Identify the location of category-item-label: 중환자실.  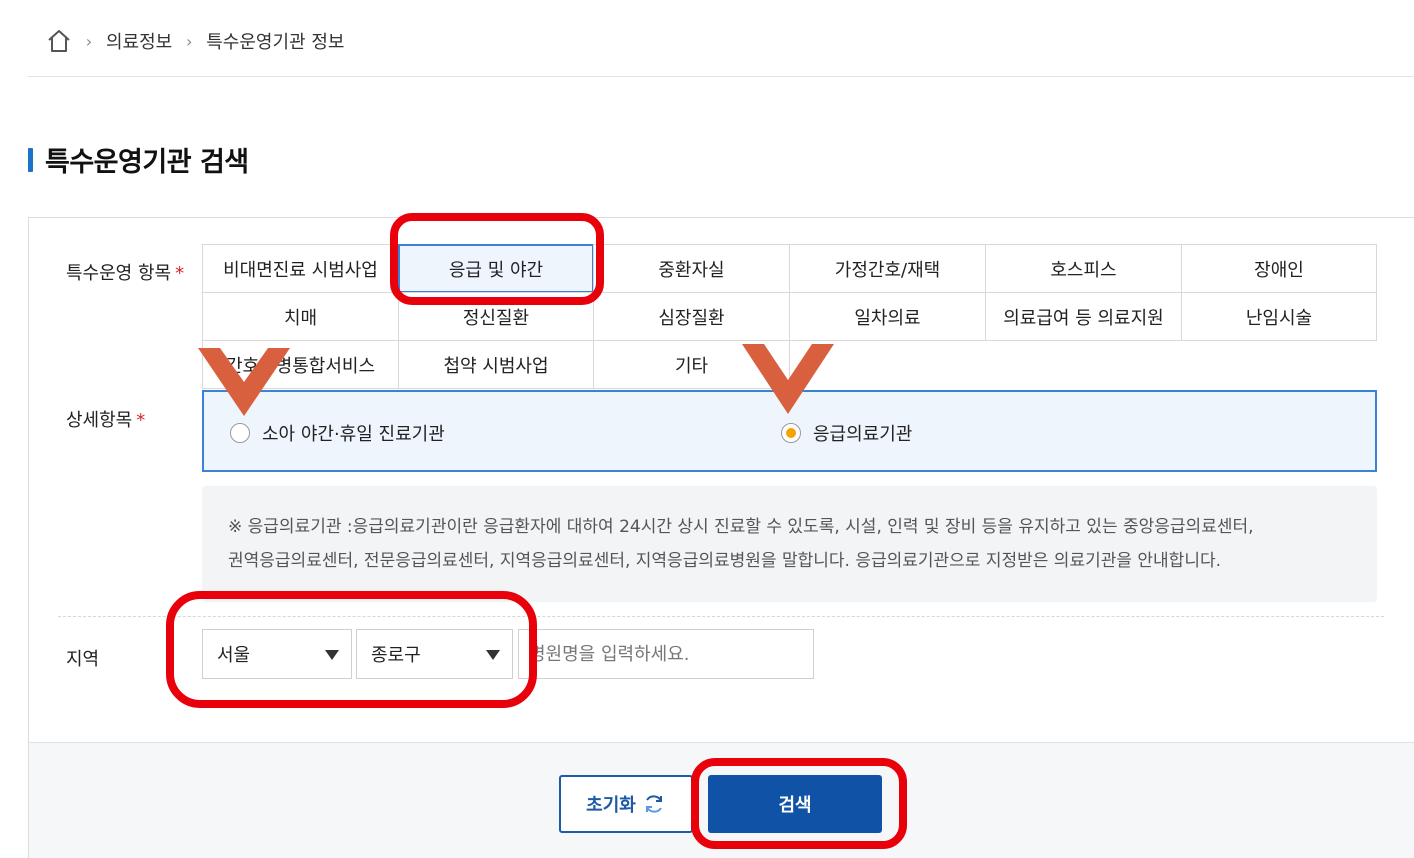
(691, 270).